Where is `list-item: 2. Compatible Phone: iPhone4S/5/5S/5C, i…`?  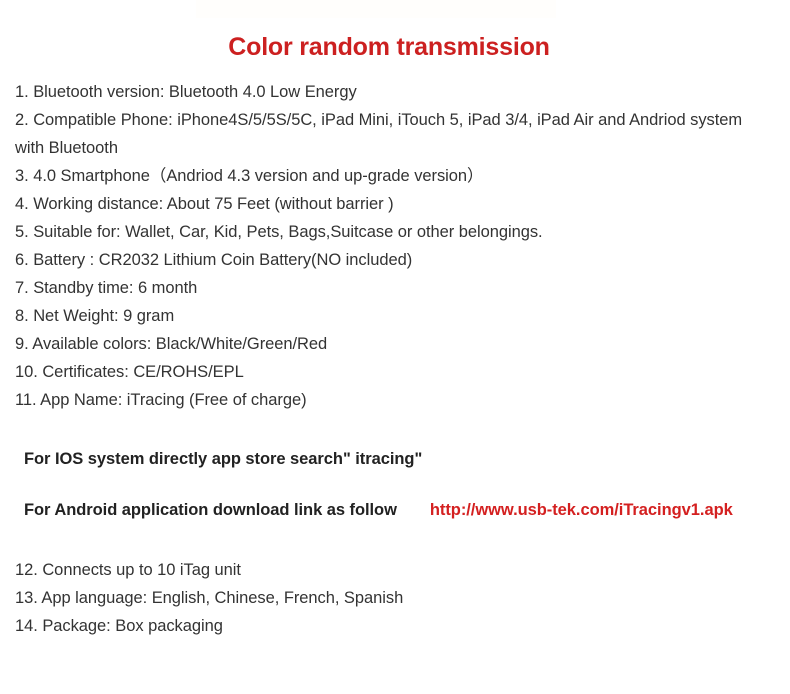 list-item: 2. Compatible Phone: iPhone4S/5/5S/5C, i… is located at coordinates (379, 134).